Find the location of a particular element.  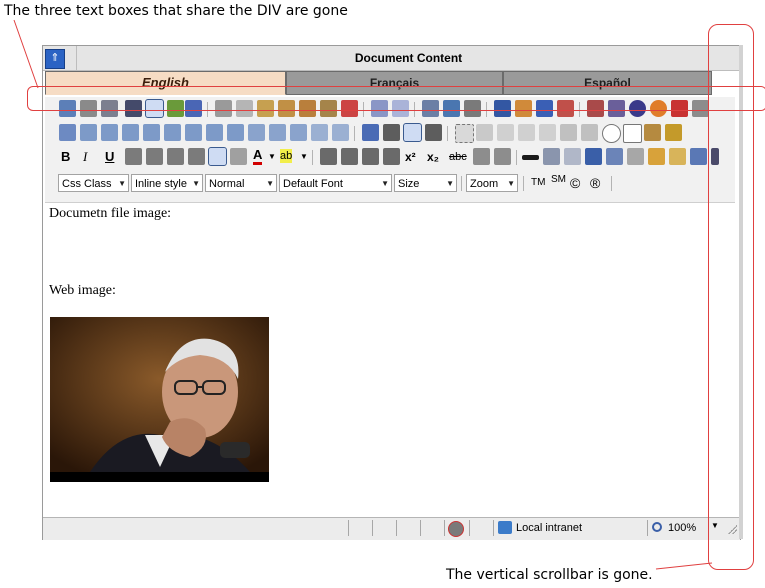

annotation-pointer-bottom is located at coordinates (684, 566).